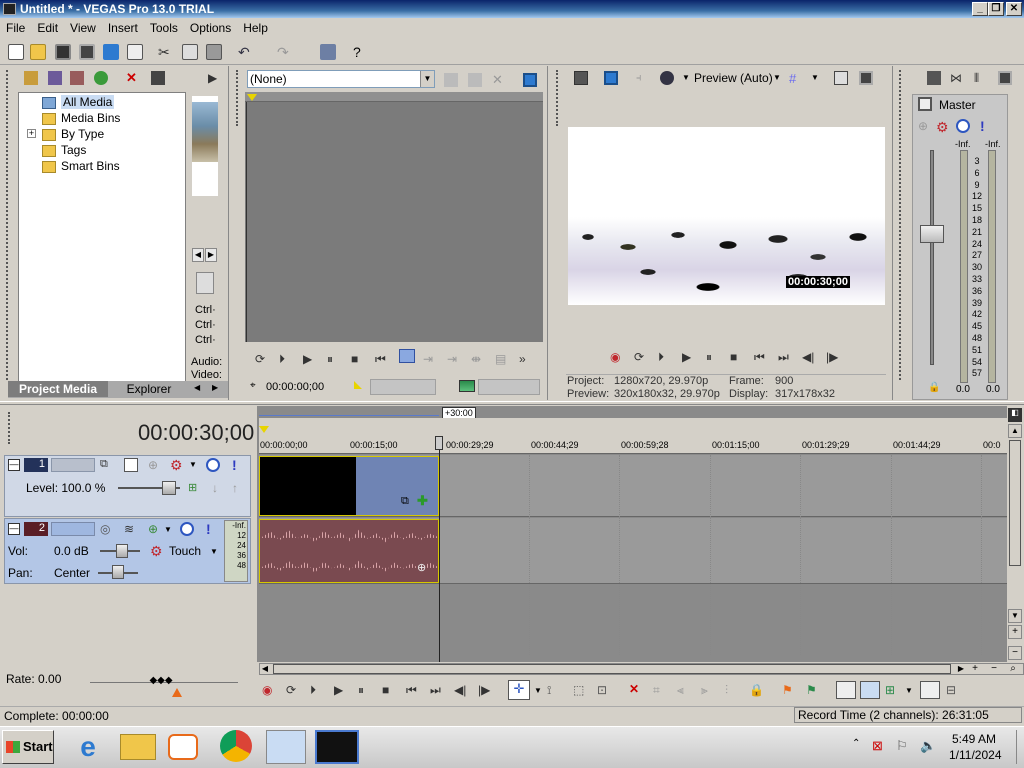 The width and height of the screenshot is (1024, 768). Describe the element at coordinates (217, 389) in the screenshot. I see `tab-scroll-right: ▶` at that location.